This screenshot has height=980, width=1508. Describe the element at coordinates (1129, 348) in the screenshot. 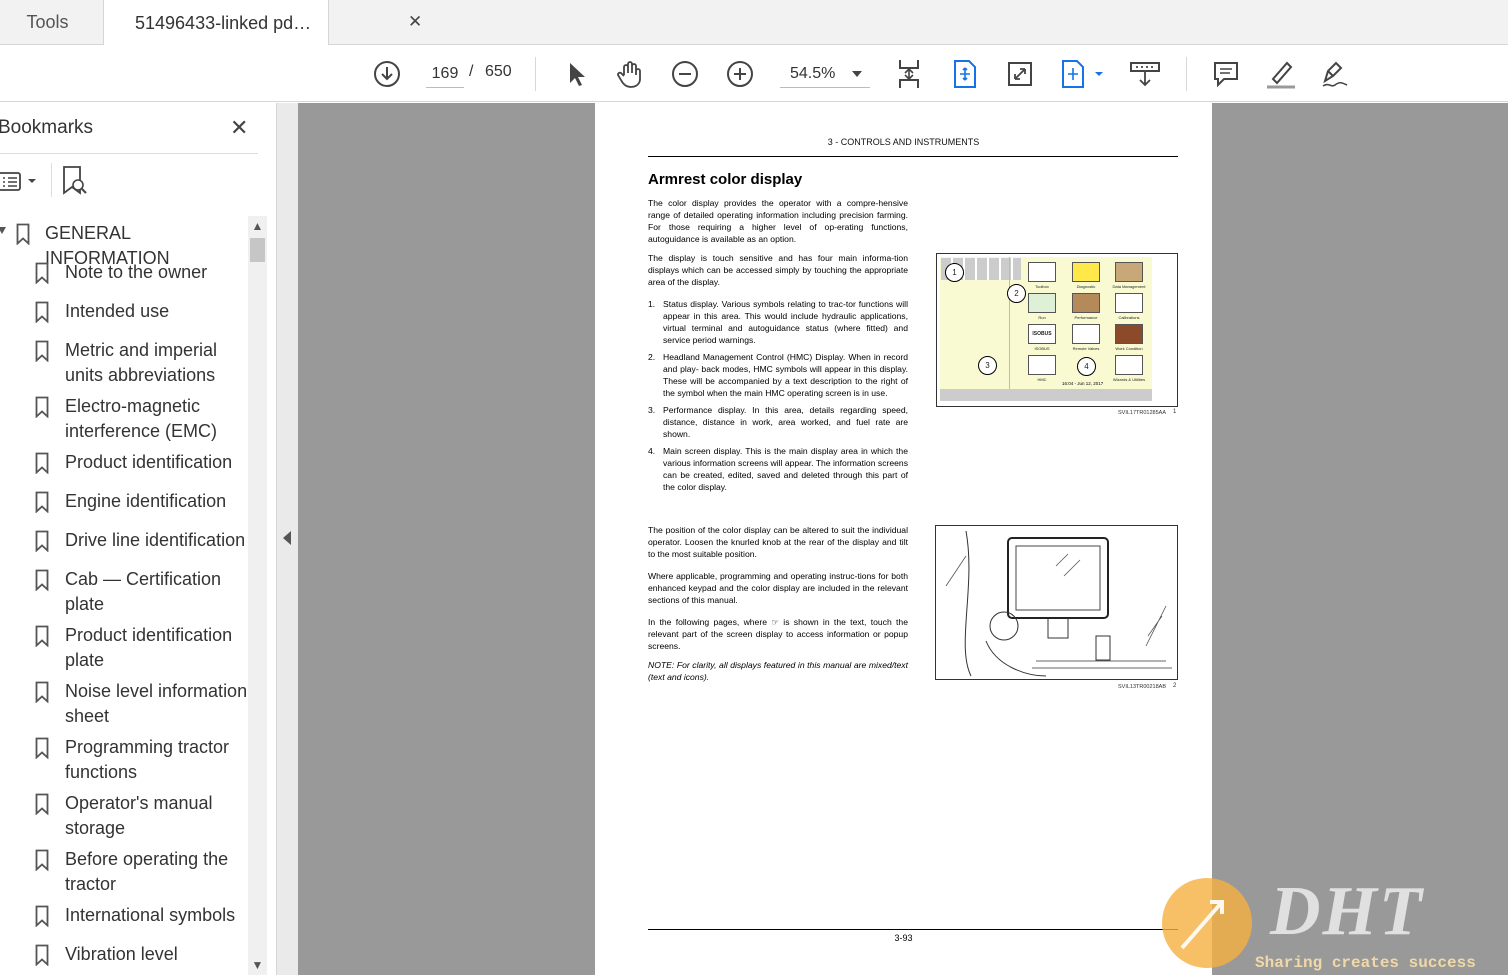

I see `tile-label: Work Condition` at that location.